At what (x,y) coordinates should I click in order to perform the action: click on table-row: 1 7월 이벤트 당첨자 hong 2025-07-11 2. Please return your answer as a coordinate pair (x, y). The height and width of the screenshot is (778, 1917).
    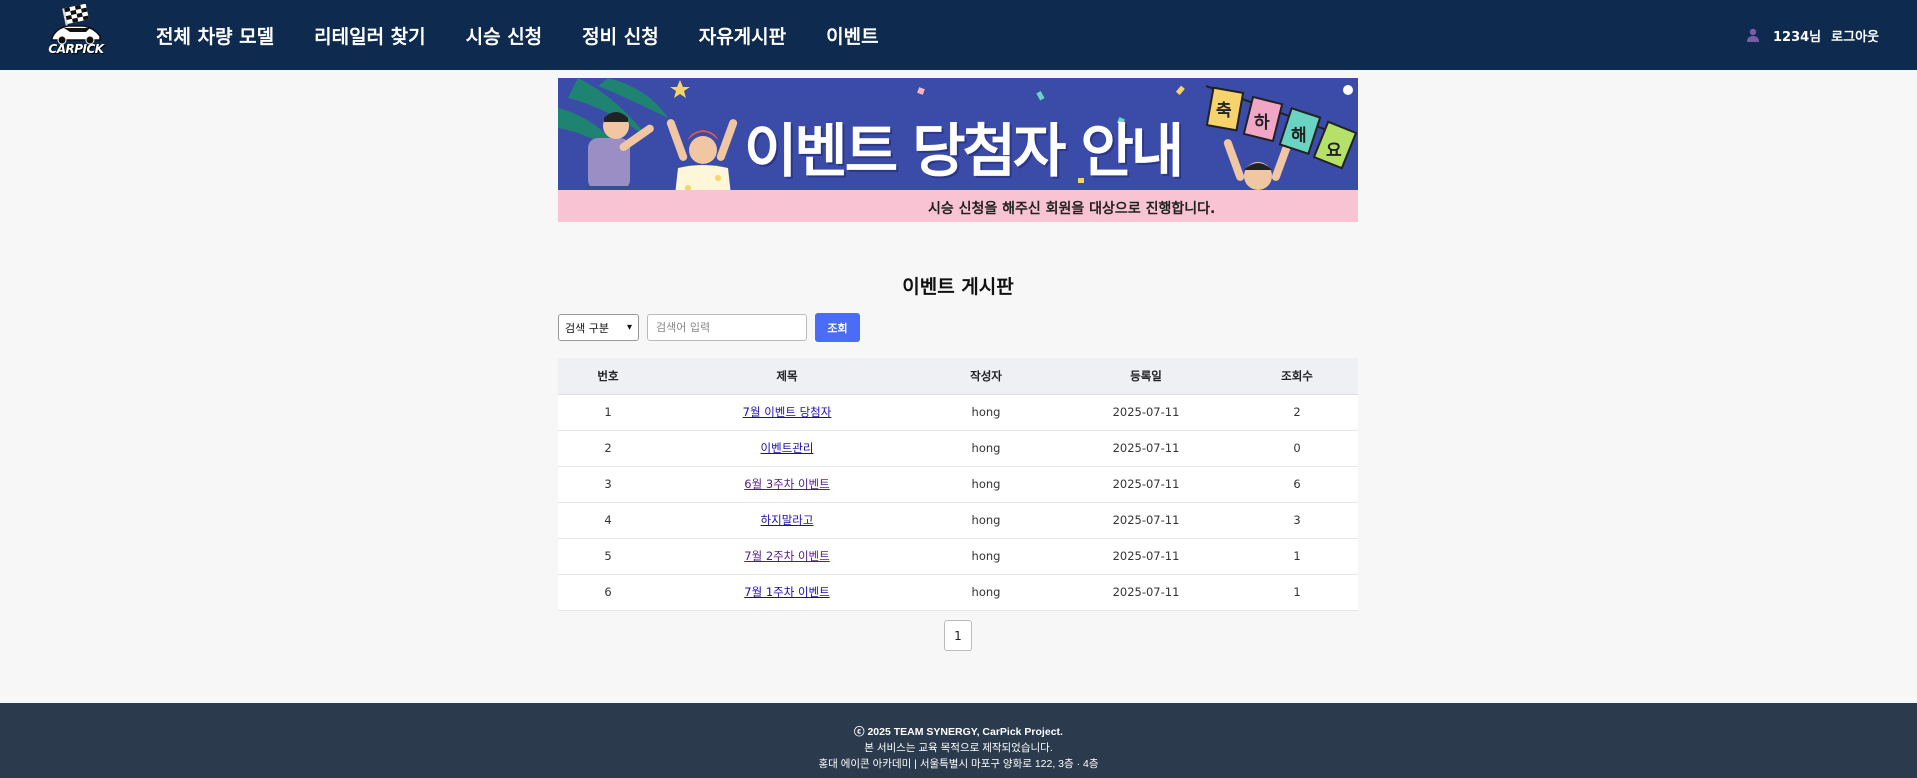
    Looking at the image, I should click on (958, 412).